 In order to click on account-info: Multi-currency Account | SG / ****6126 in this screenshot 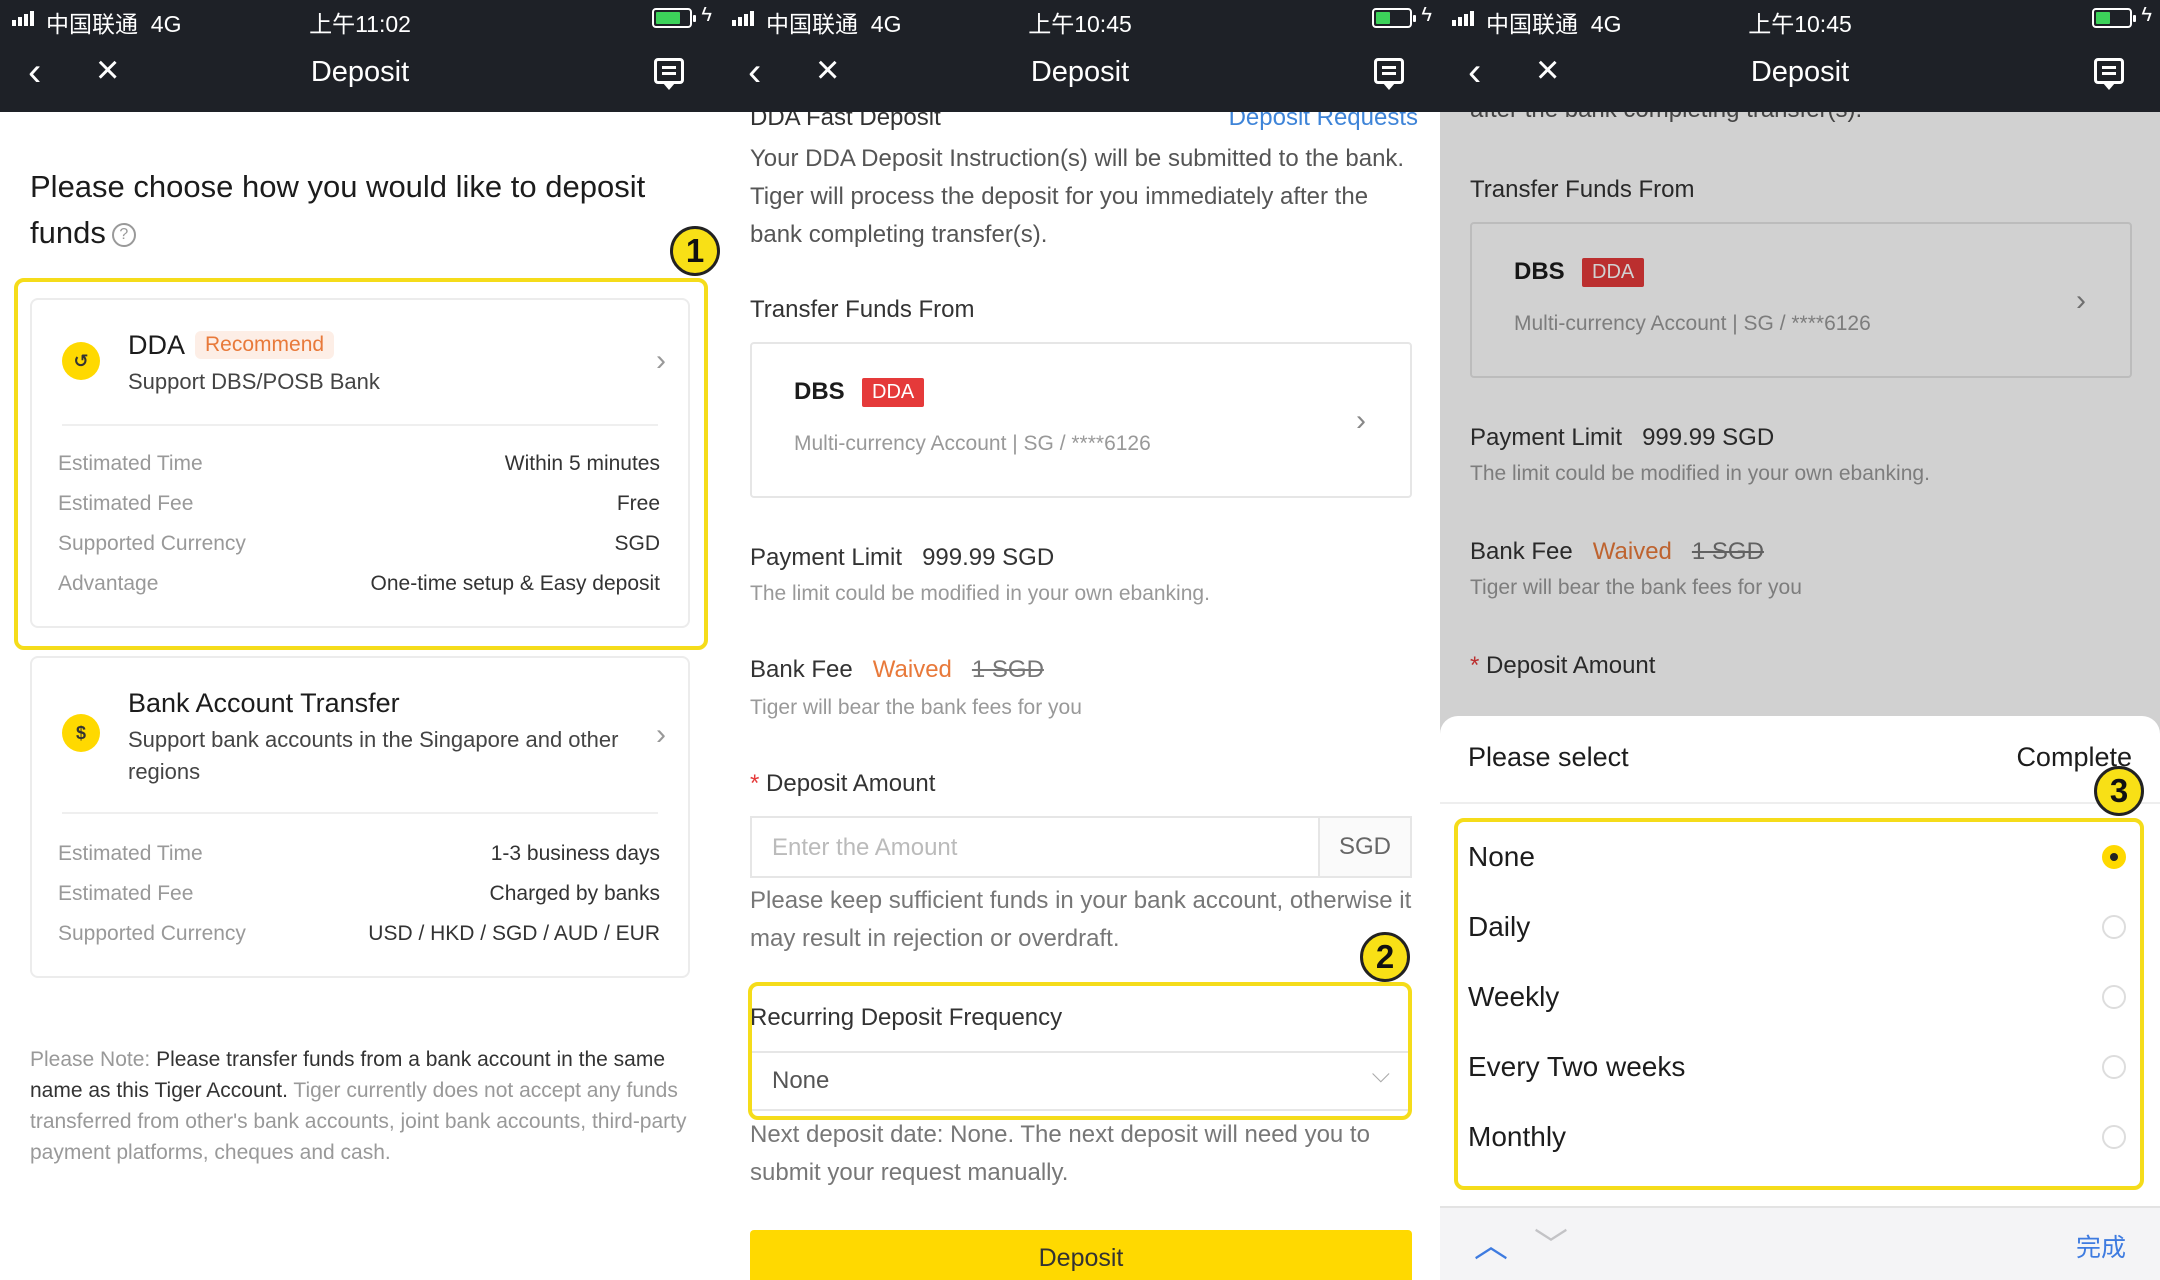, I will do `click(972, 443)`.